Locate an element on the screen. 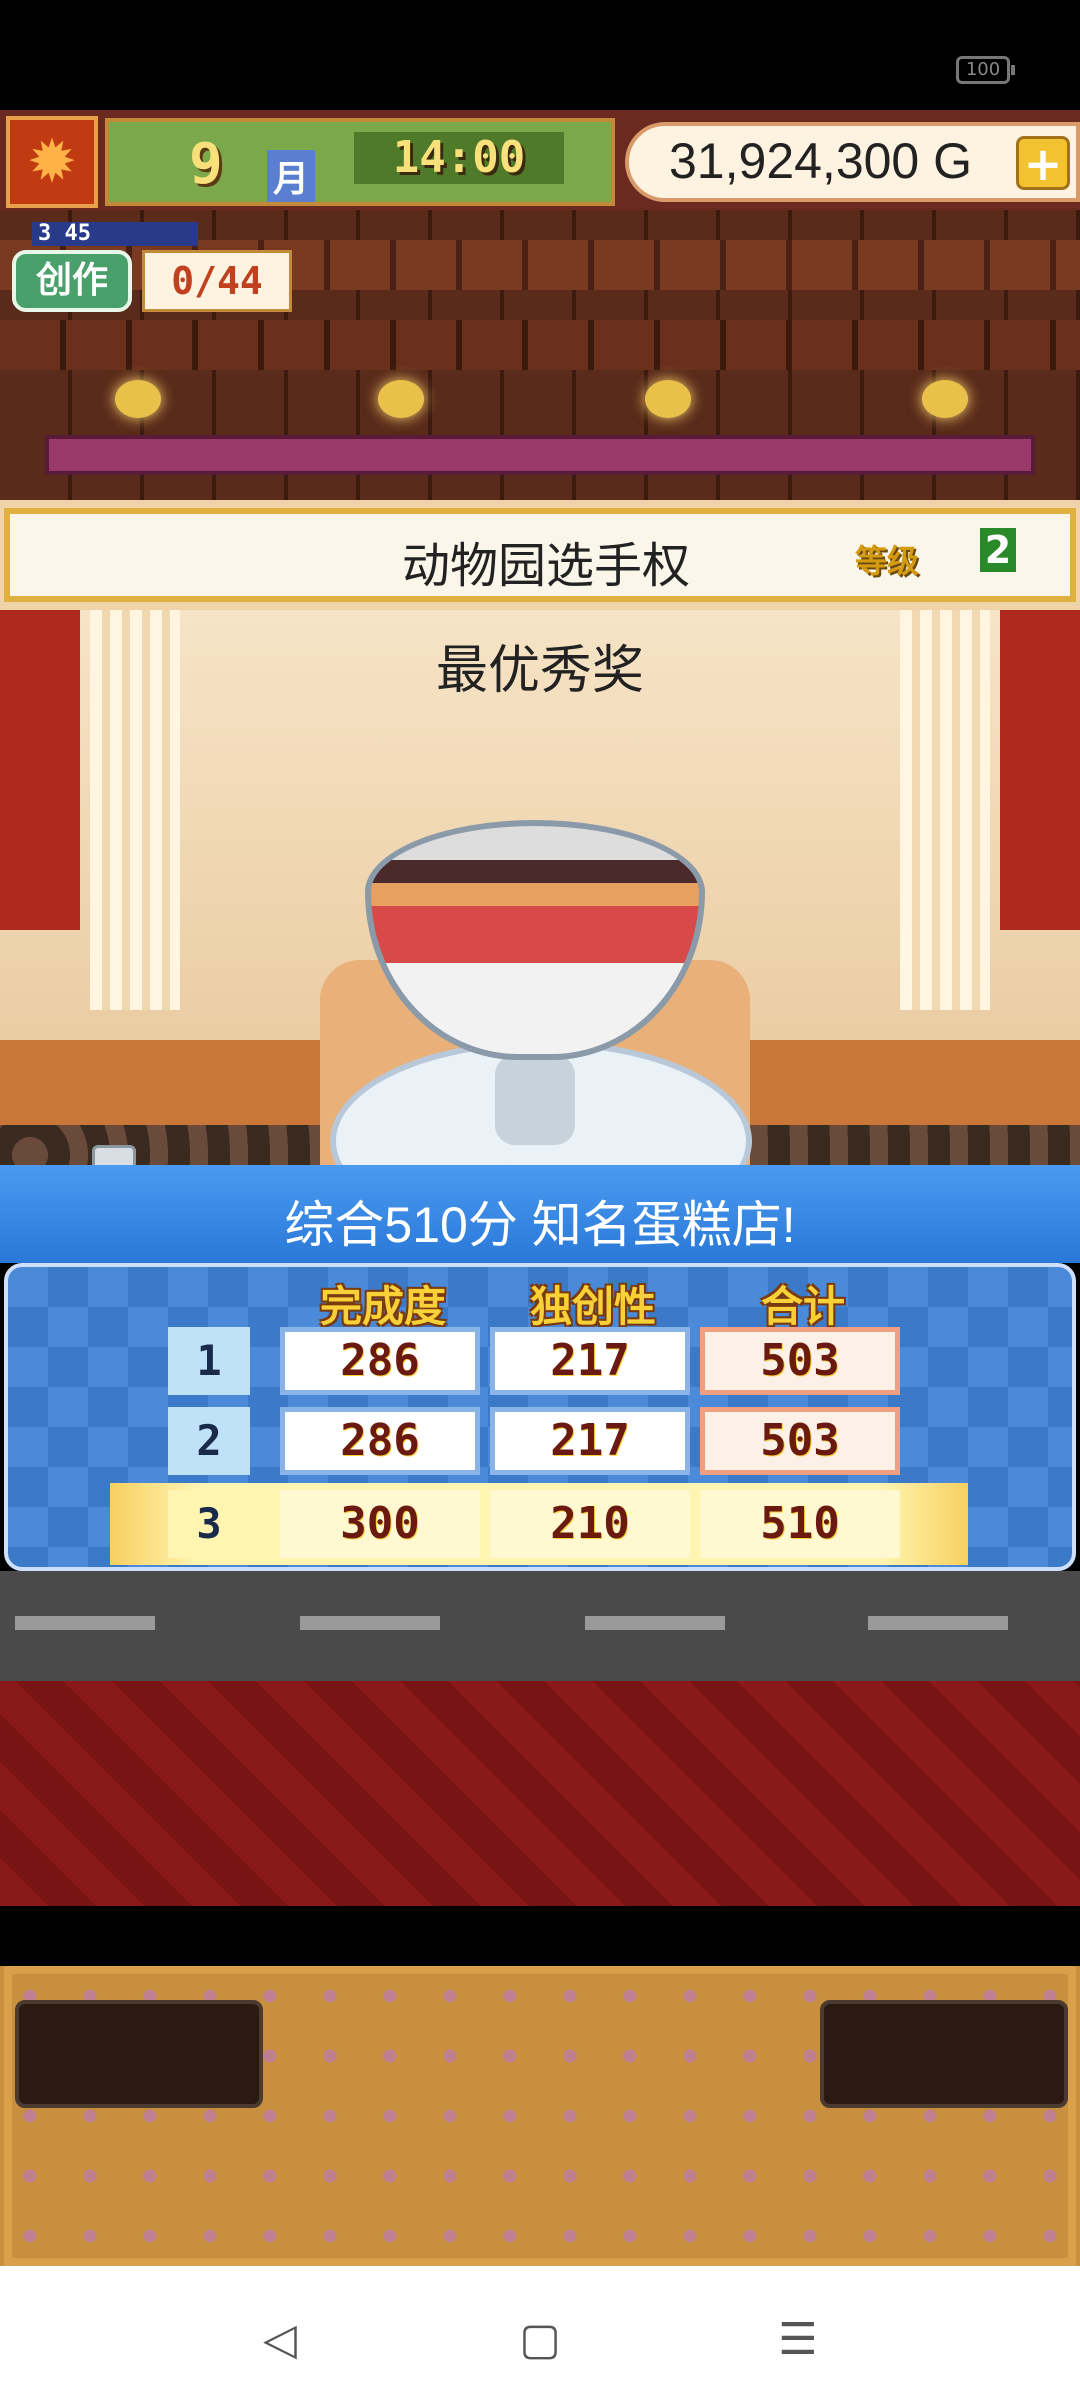 The width and height of the screenshot is (1080, 2400). right-panel is located at coordinates (944, 2054).